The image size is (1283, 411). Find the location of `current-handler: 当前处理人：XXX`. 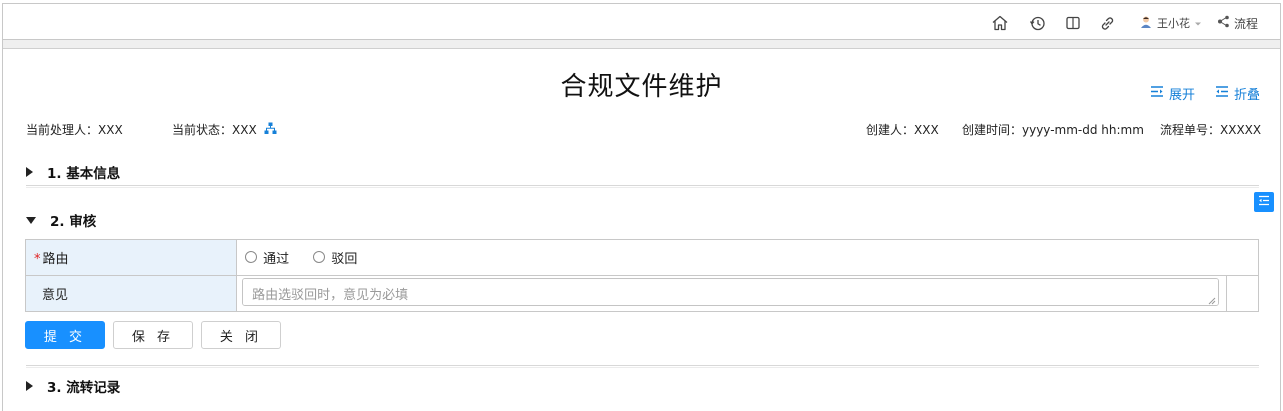

current-handler: 当前处理人：XXX is located at coordinates (74, 130).